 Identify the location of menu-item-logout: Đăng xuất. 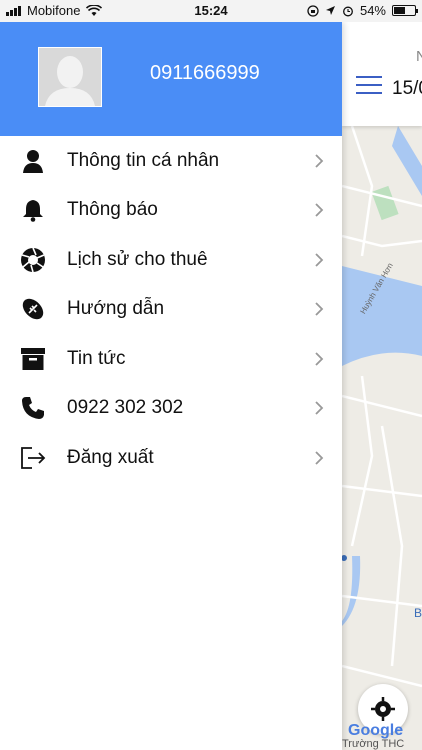
(171, 458).